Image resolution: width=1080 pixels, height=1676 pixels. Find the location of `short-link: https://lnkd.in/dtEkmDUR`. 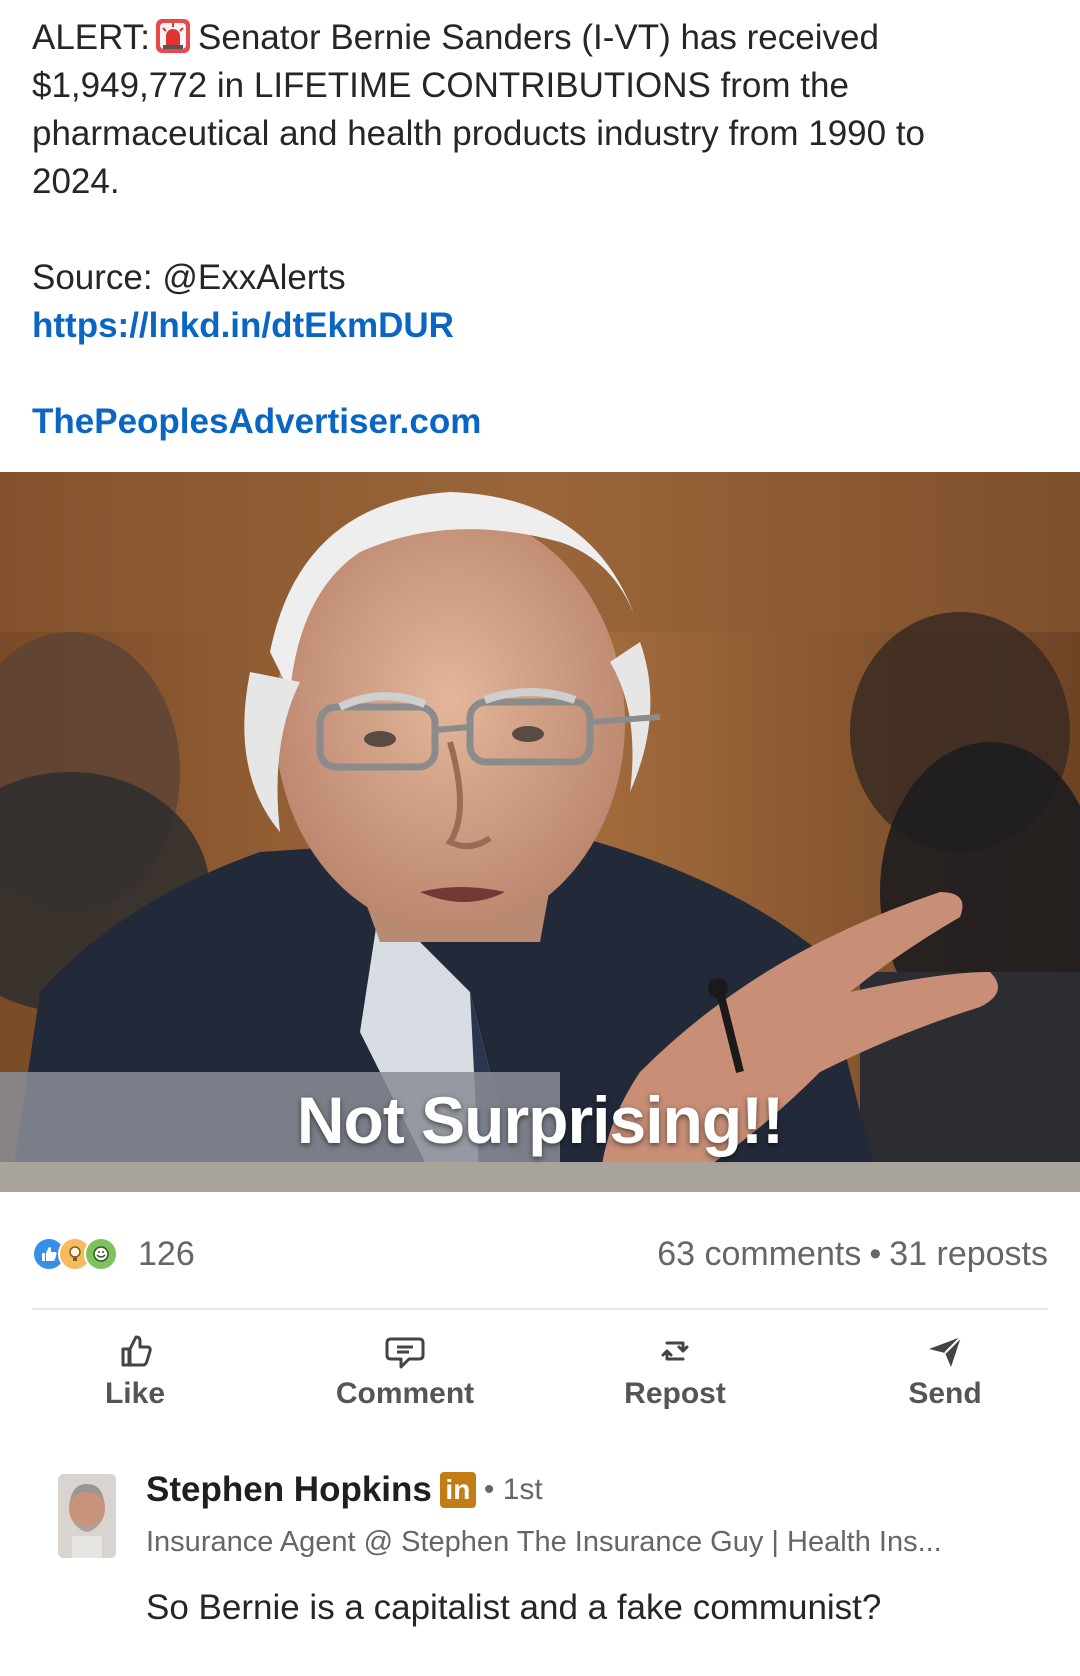

short-link: https://lnkd.in/dtEkmDUR is located at coordinates (537, 326).